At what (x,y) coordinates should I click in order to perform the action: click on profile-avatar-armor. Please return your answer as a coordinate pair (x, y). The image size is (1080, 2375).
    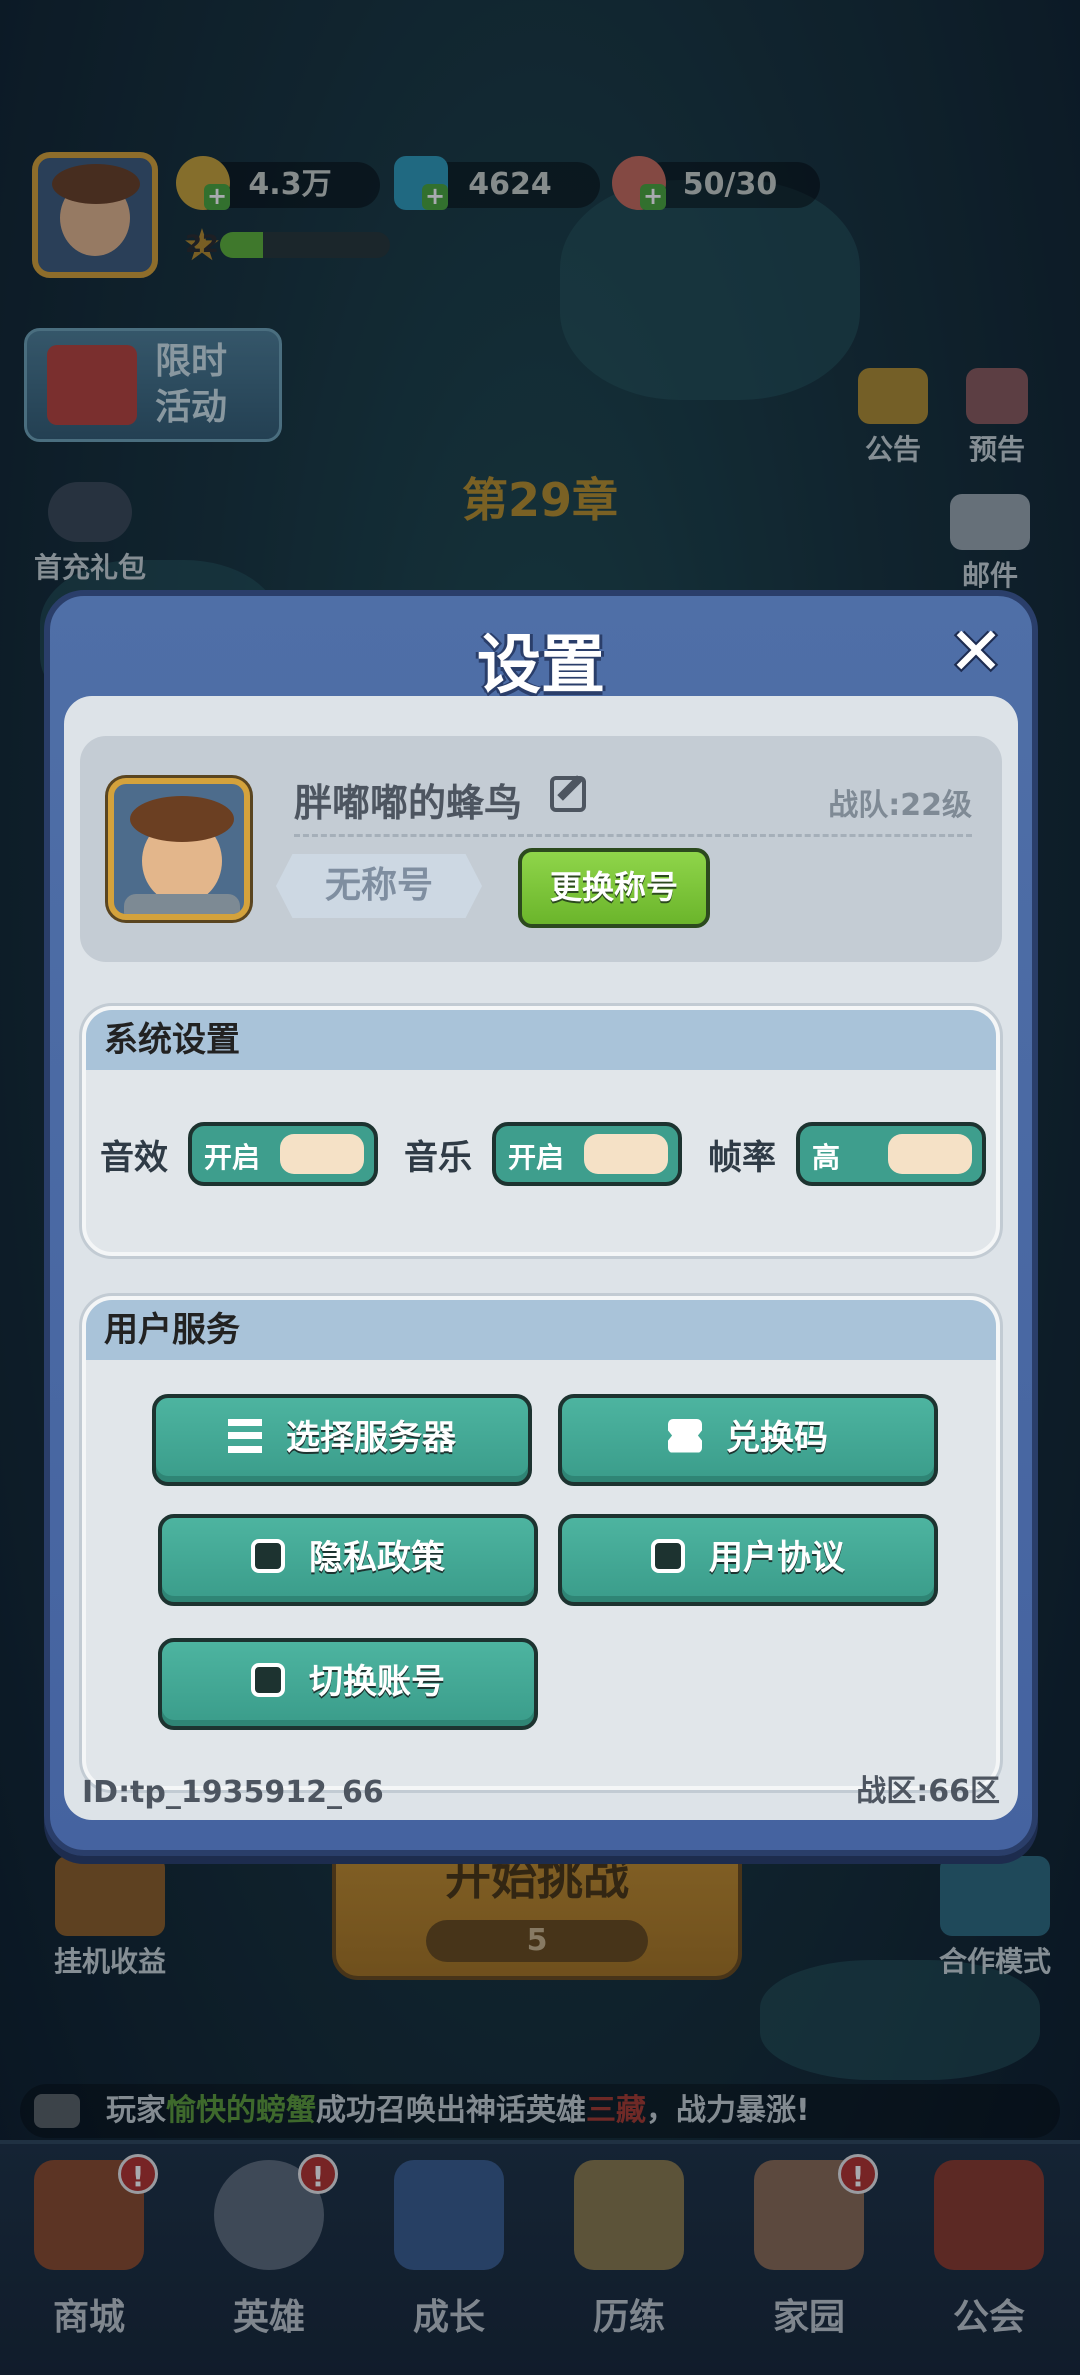
    Looking at the image, I should click on (182, 904).